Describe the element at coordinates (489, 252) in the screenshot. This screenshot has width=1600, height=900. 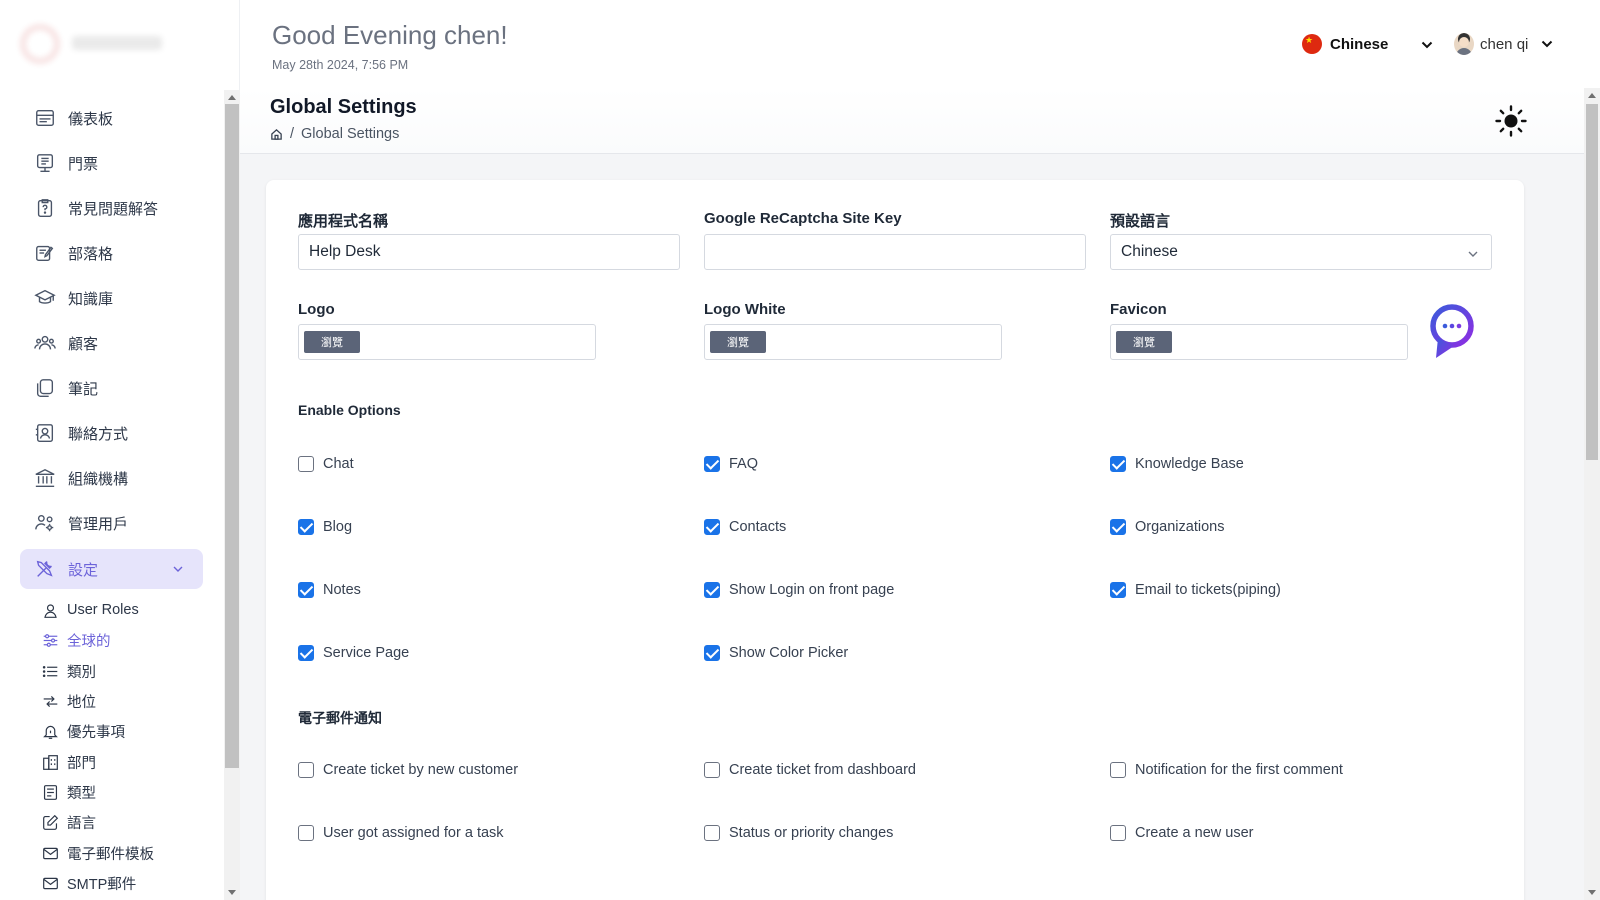
I see `app-name-input: Help Desk` at that location.